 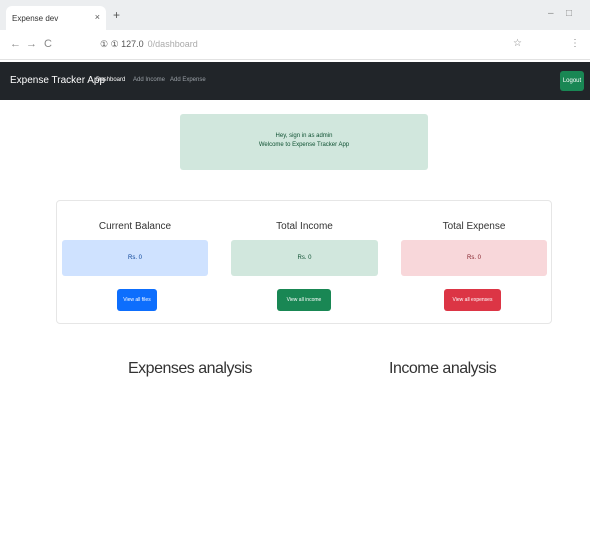 I want to click on browser-tab-strip: Expense dev × + – □, so click(x=295, y=15).